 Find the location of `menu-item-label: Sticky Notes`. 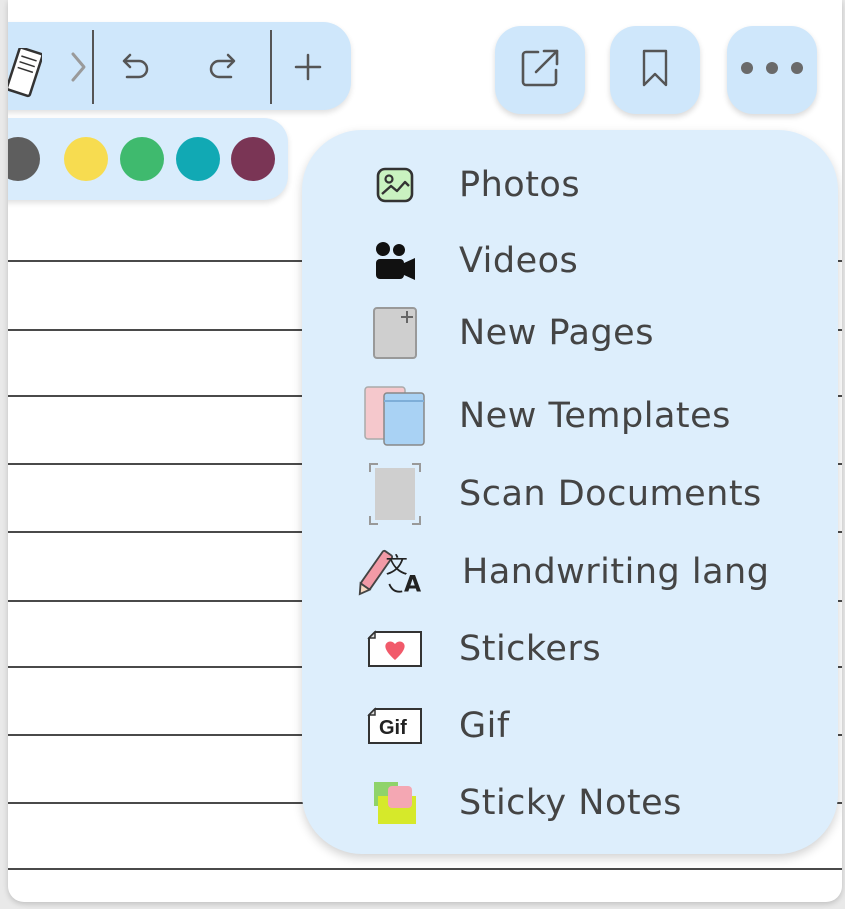

menu-item-label: Sticky Notes is located at coordinates (570, 803).